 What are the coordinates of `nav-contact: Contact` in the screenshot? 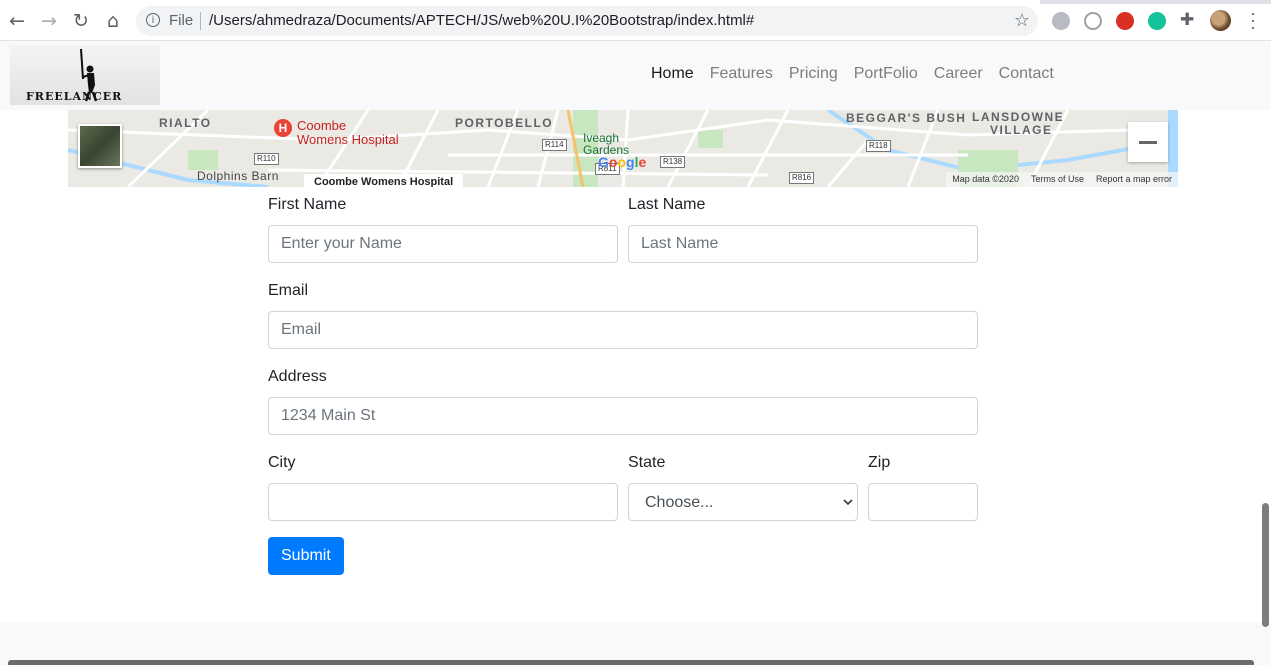 It's located at (1026, 74).